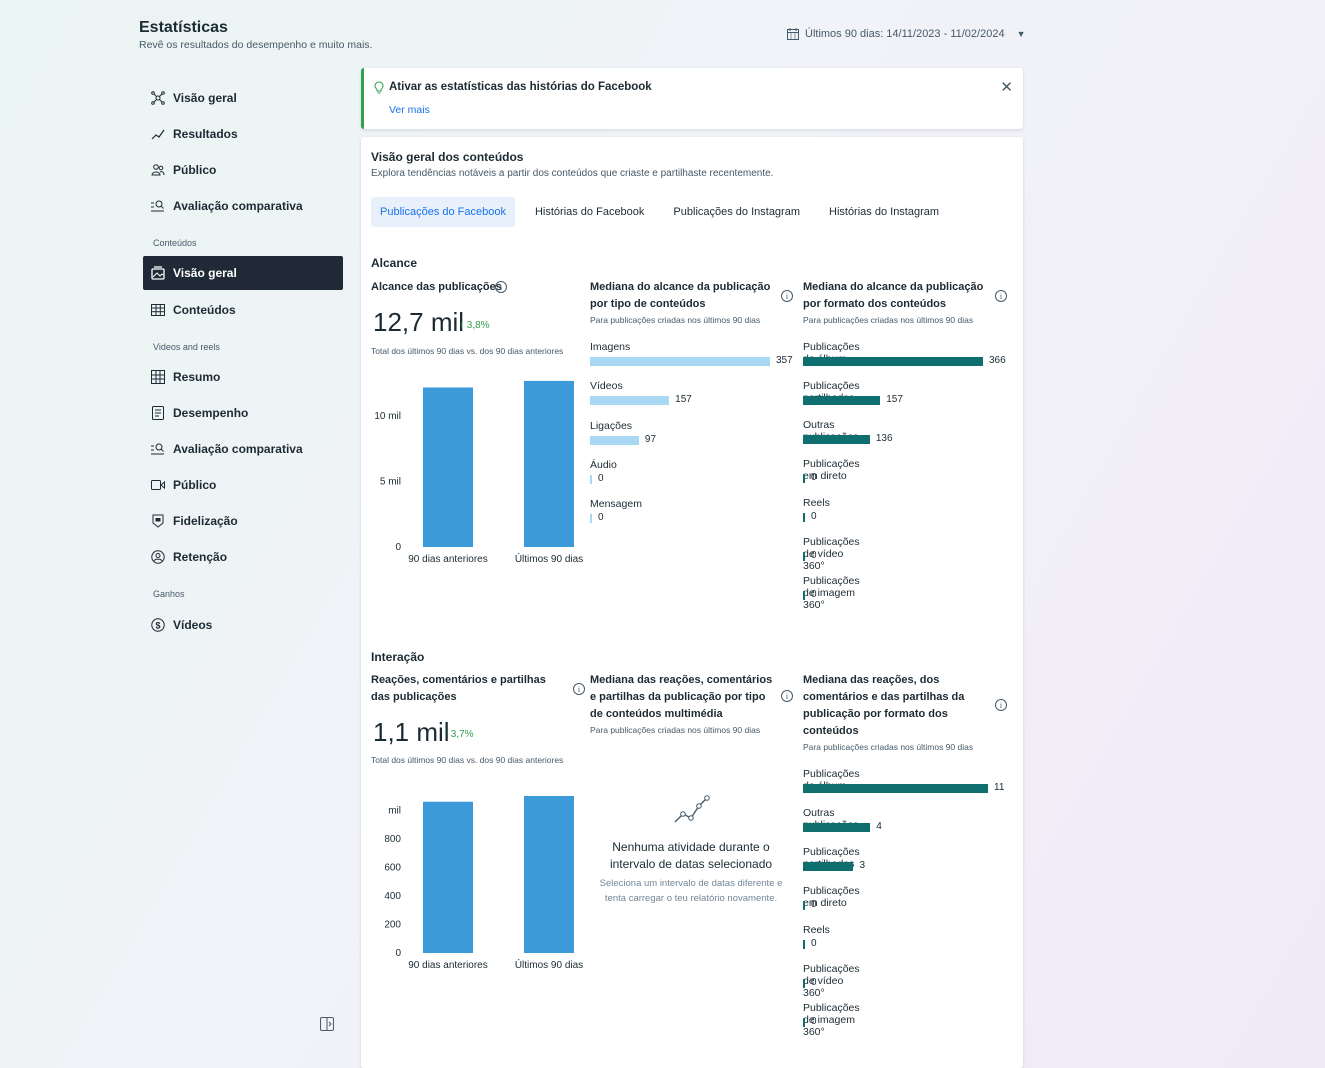 This screenshot has width=1325, height=1068. What do you see at coordinates (158, 170) in the screenshot?
I see `people-icon` at bounding box center [158, 170].